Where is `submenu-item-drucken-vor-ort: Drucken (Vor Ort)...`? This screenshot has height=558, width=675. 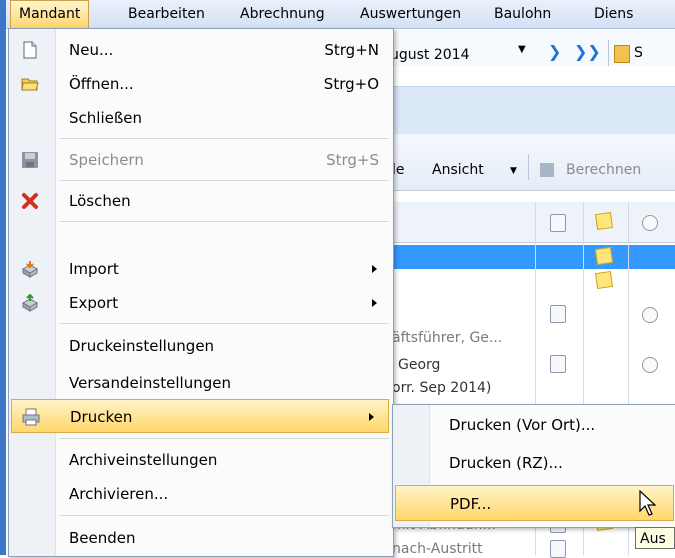 submenu-item-drucken-vor-ort: Drucken (Vor Ort)... is located at coordinates (534, 425).